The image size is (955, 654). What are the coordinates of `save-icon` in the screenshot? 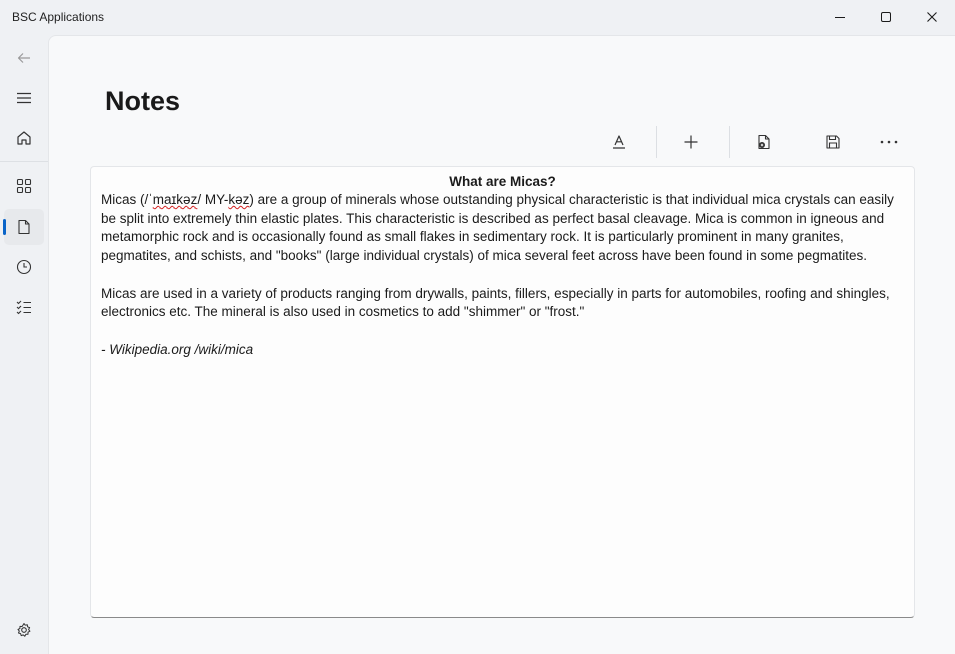 It's located at (833, 142).